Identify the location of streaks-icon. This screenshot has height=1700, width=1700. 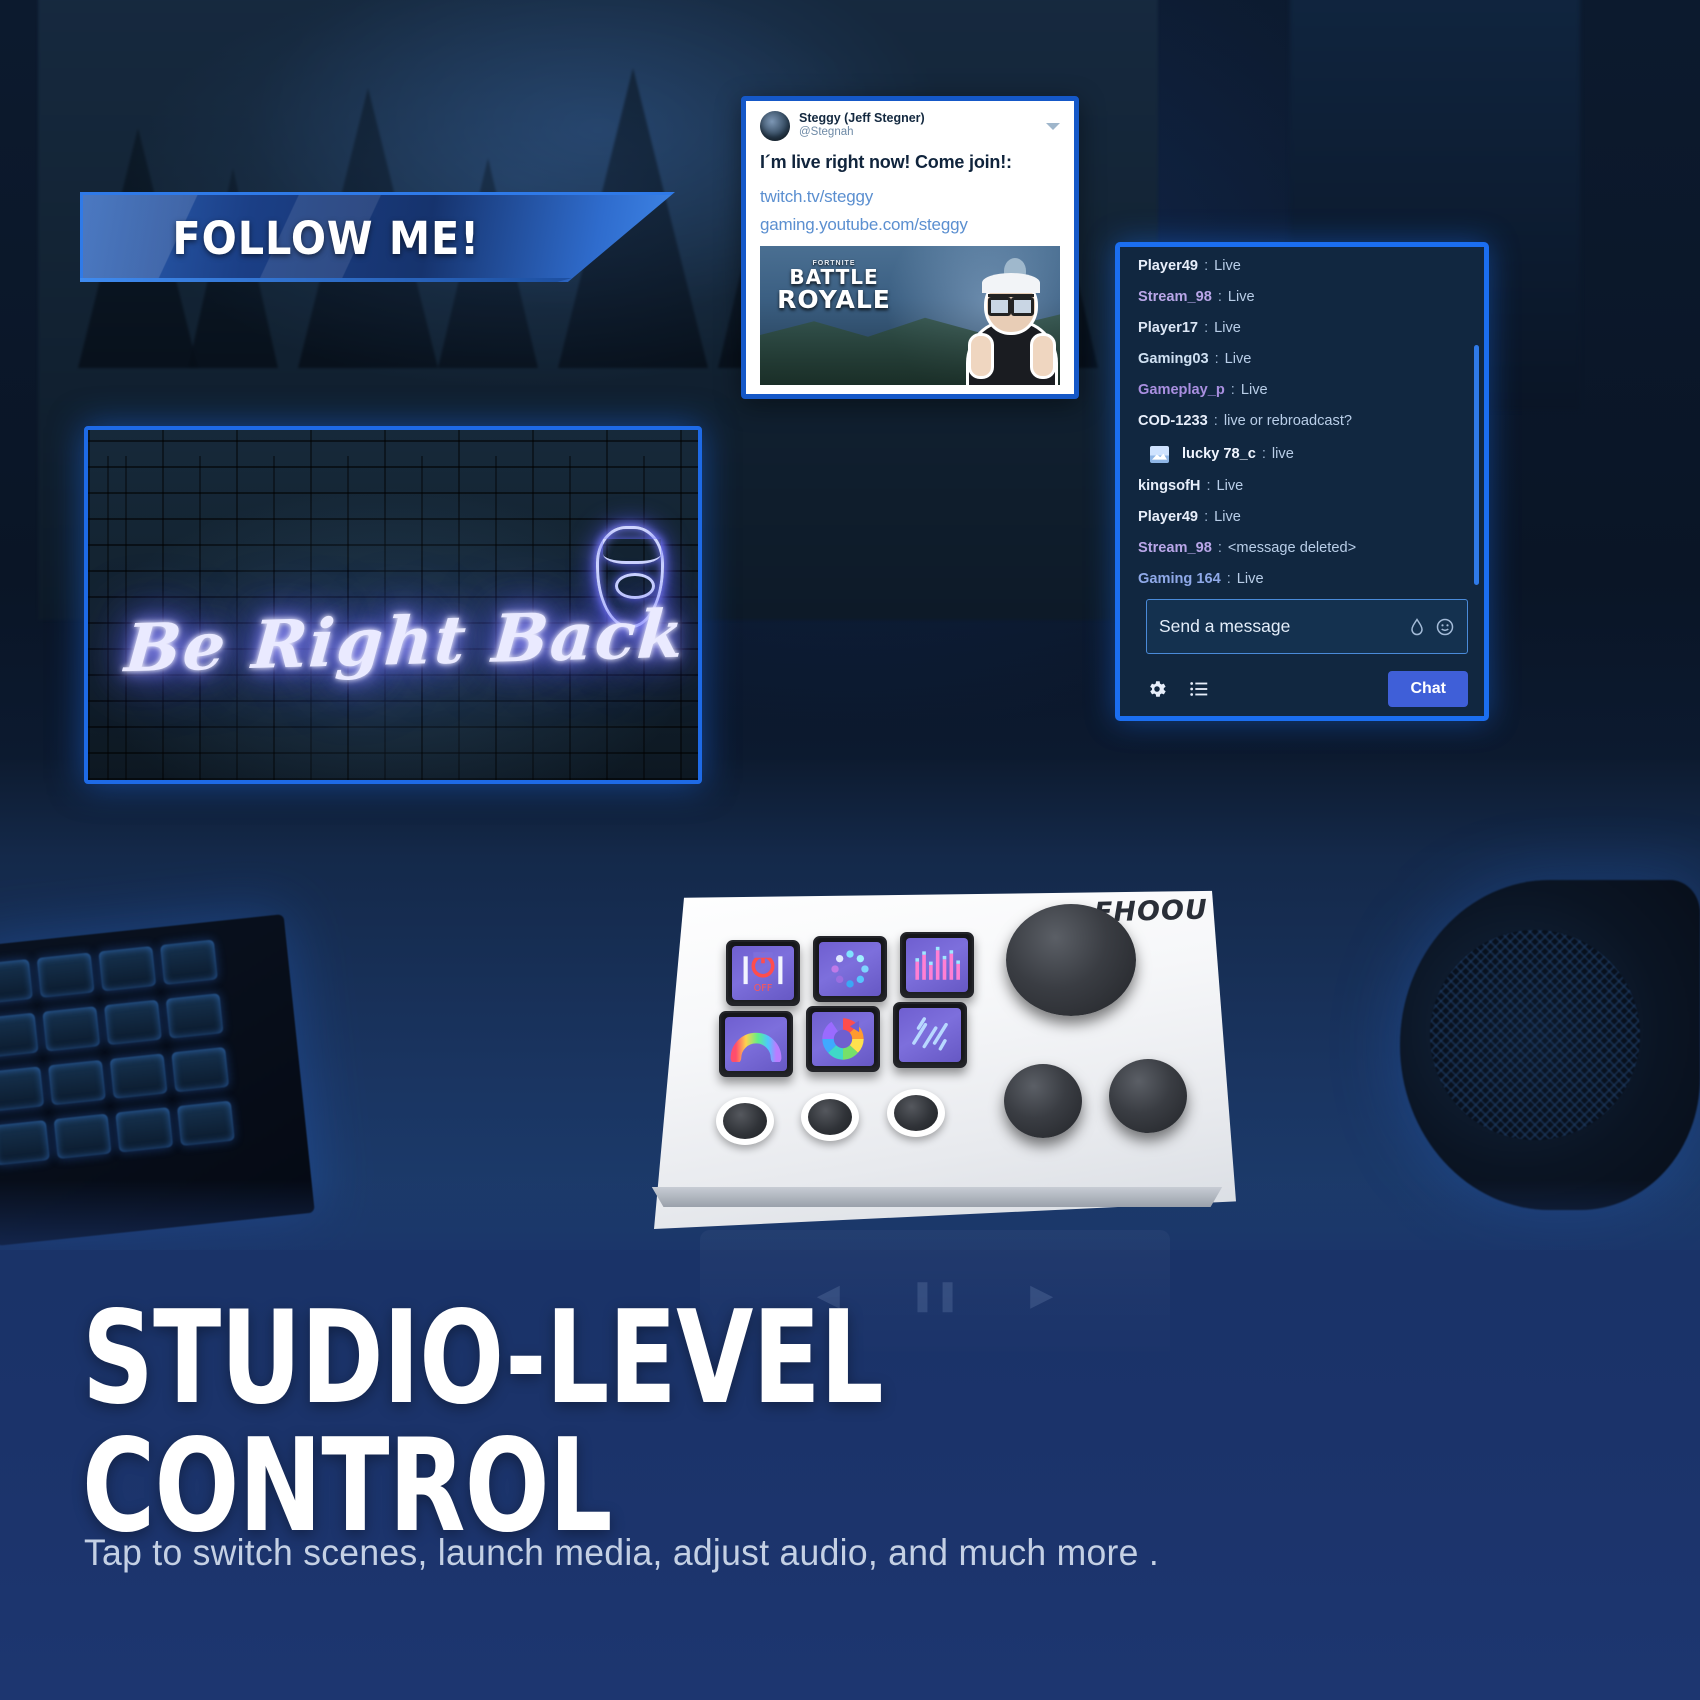
(930, 1035).